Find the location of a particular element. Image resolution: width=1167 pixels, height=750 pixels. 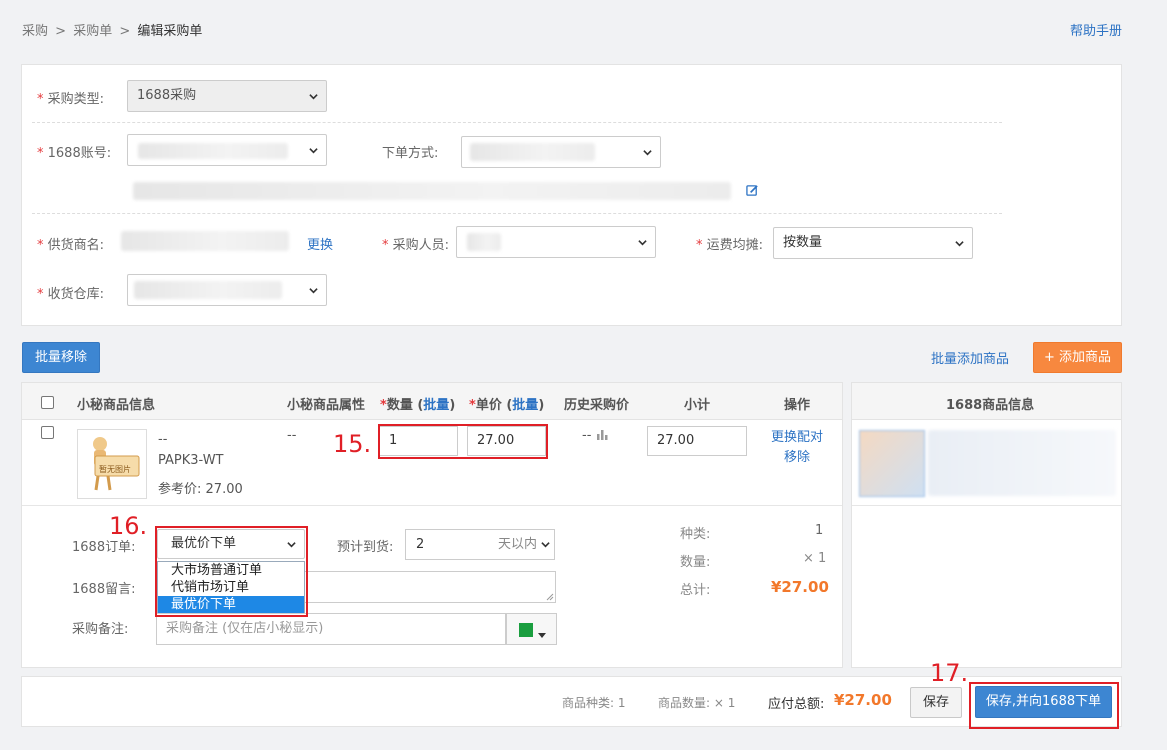

history-price: -- is located at coordinates (595, 436).